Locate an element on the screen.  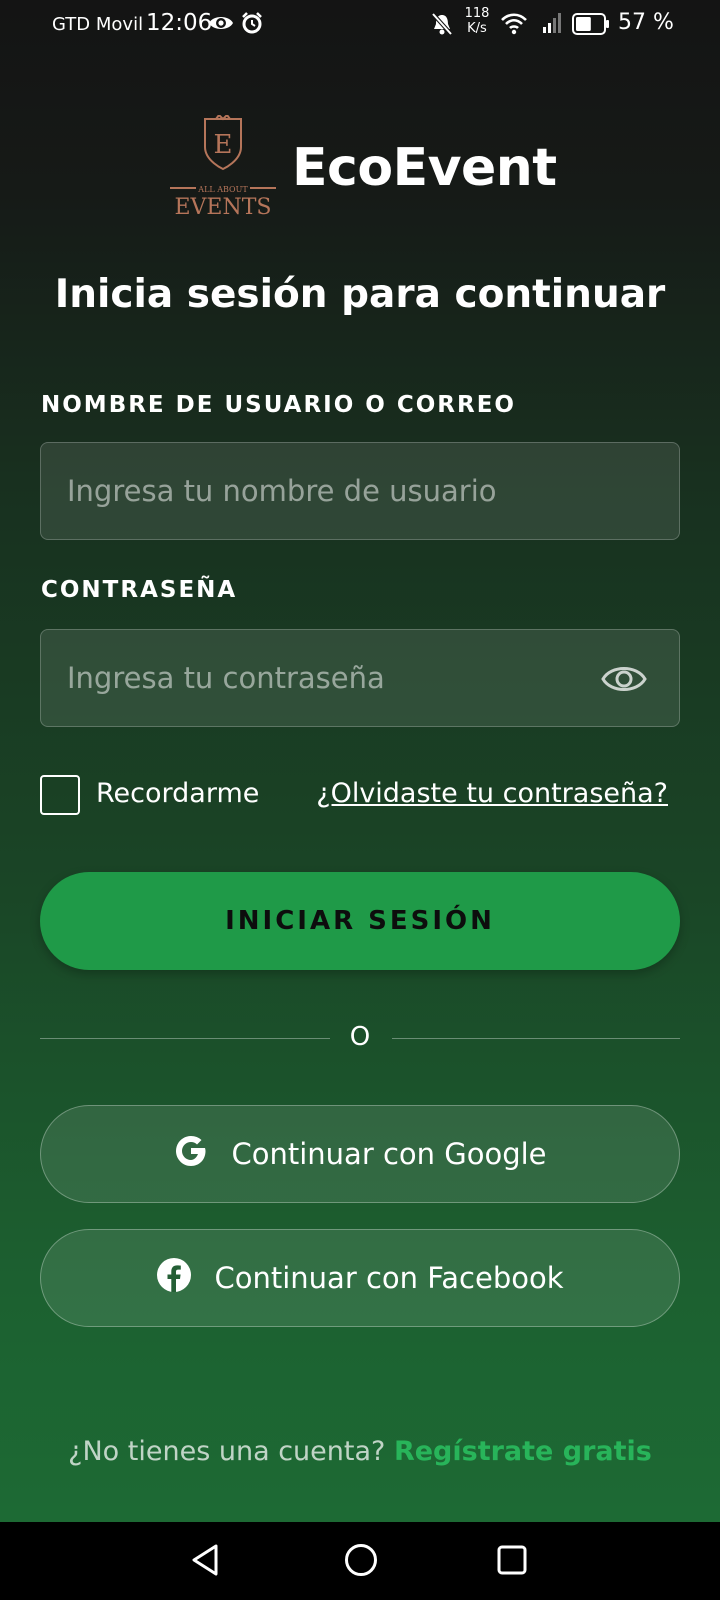
status-bar: GTD Movil 12:06 118 K/s 57 % is located at coordinates (360, 25).